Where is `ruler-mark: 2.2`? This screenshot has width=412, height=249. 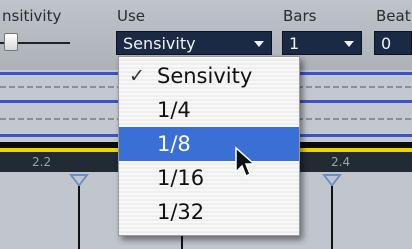
ruler-mark: 2.2 is located at coordinates (42, 162).